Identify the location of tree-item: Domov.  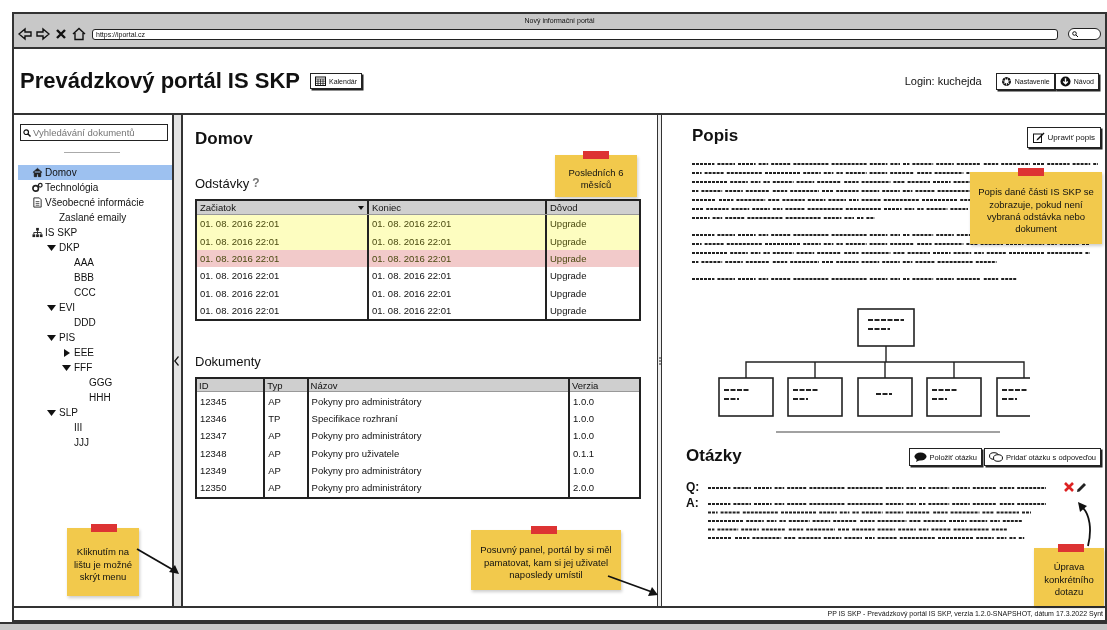
(95, 172).